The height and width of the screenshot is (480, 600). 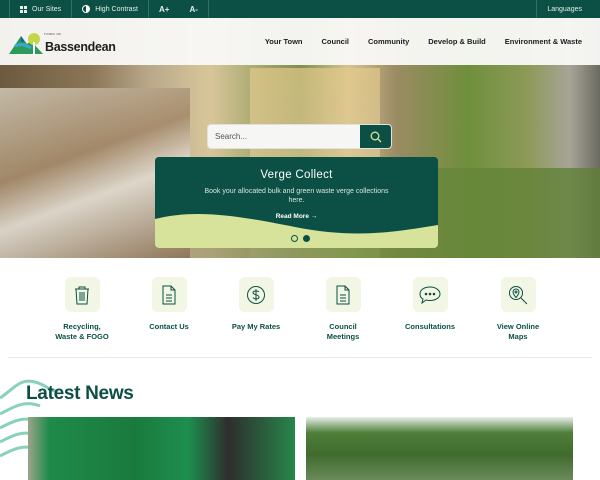 I want to click on search-bar, so click(x=299, y=136).